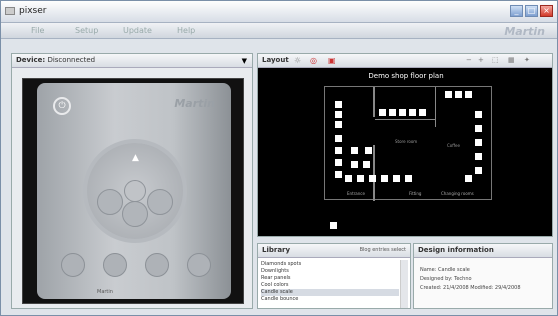 This screenshot has width=558, height=316. Describe the element at coordinates (313, 60) in the screenshot. I see `target-icon: ◎` at that location.